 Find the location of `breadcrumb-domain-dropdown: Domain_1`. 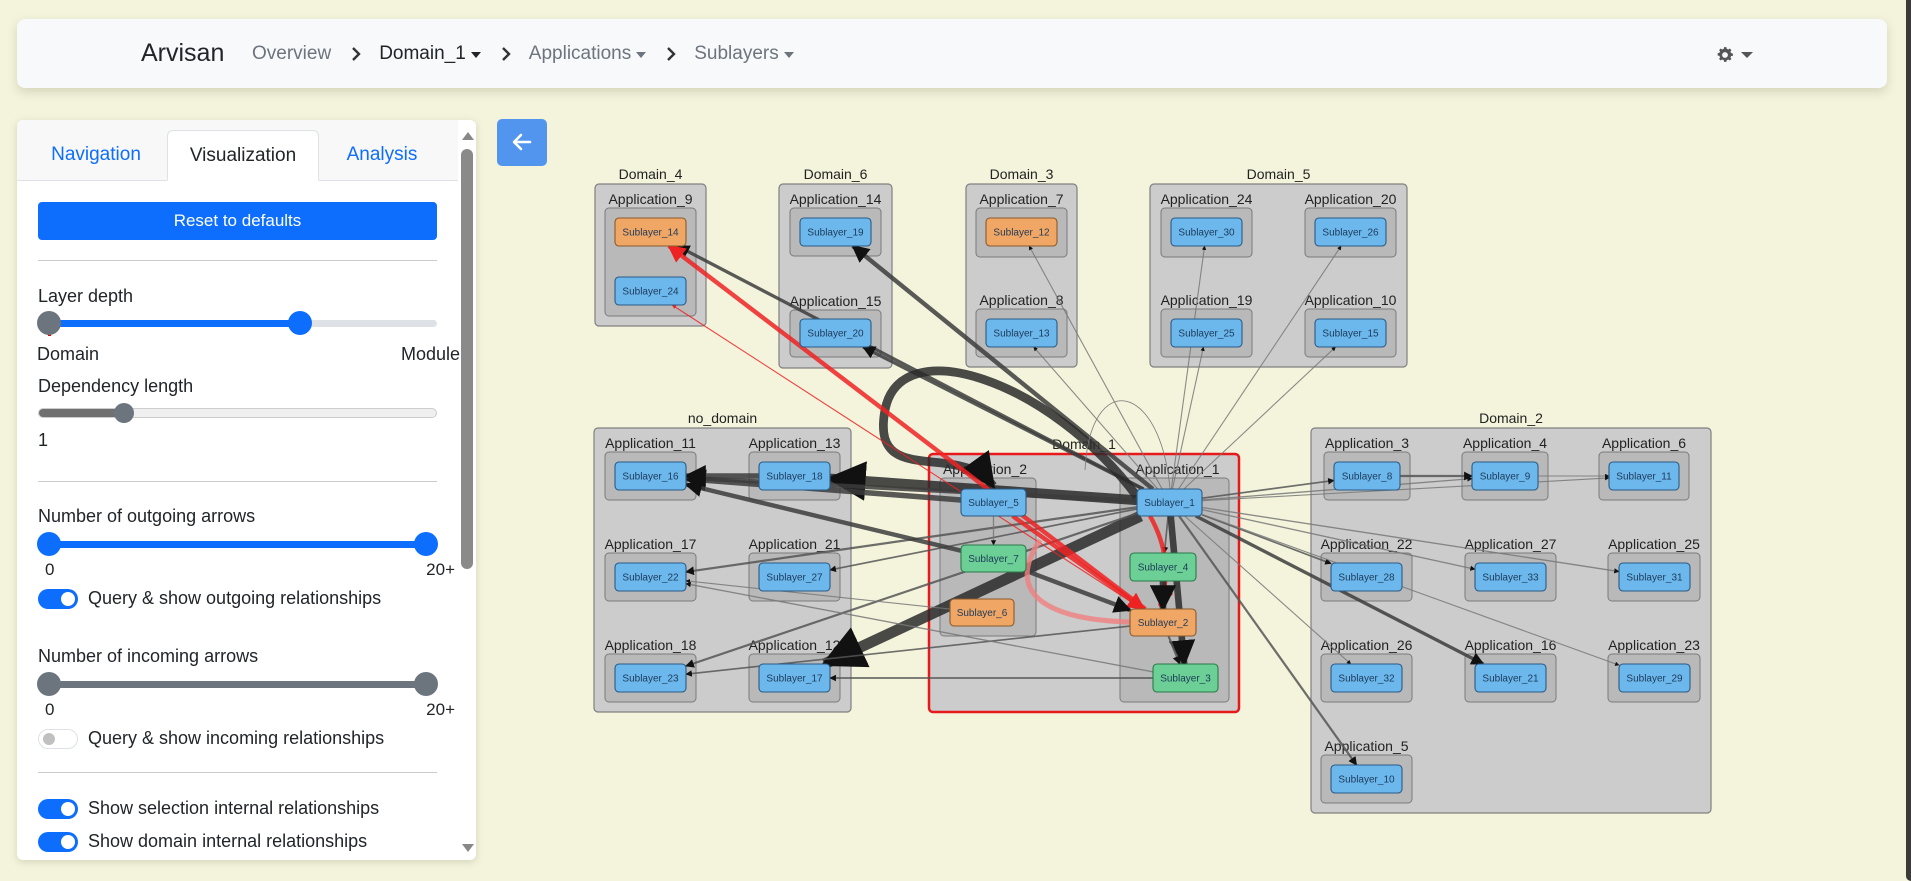

breadcrumb-domain-dropdown: Domain_1 is located at coordinates (430, 54).